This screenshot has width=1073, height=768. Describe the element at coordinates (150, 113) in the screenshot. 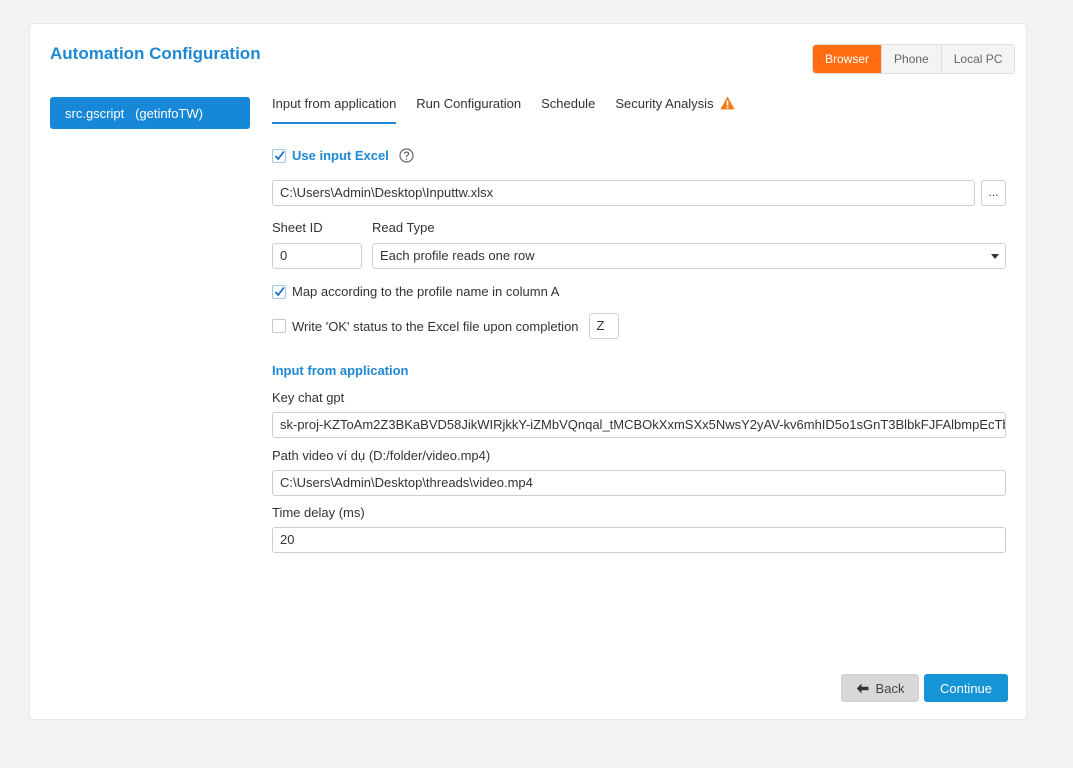

I see `script-item-button: src.gscript (getinfoTW)` at that location.